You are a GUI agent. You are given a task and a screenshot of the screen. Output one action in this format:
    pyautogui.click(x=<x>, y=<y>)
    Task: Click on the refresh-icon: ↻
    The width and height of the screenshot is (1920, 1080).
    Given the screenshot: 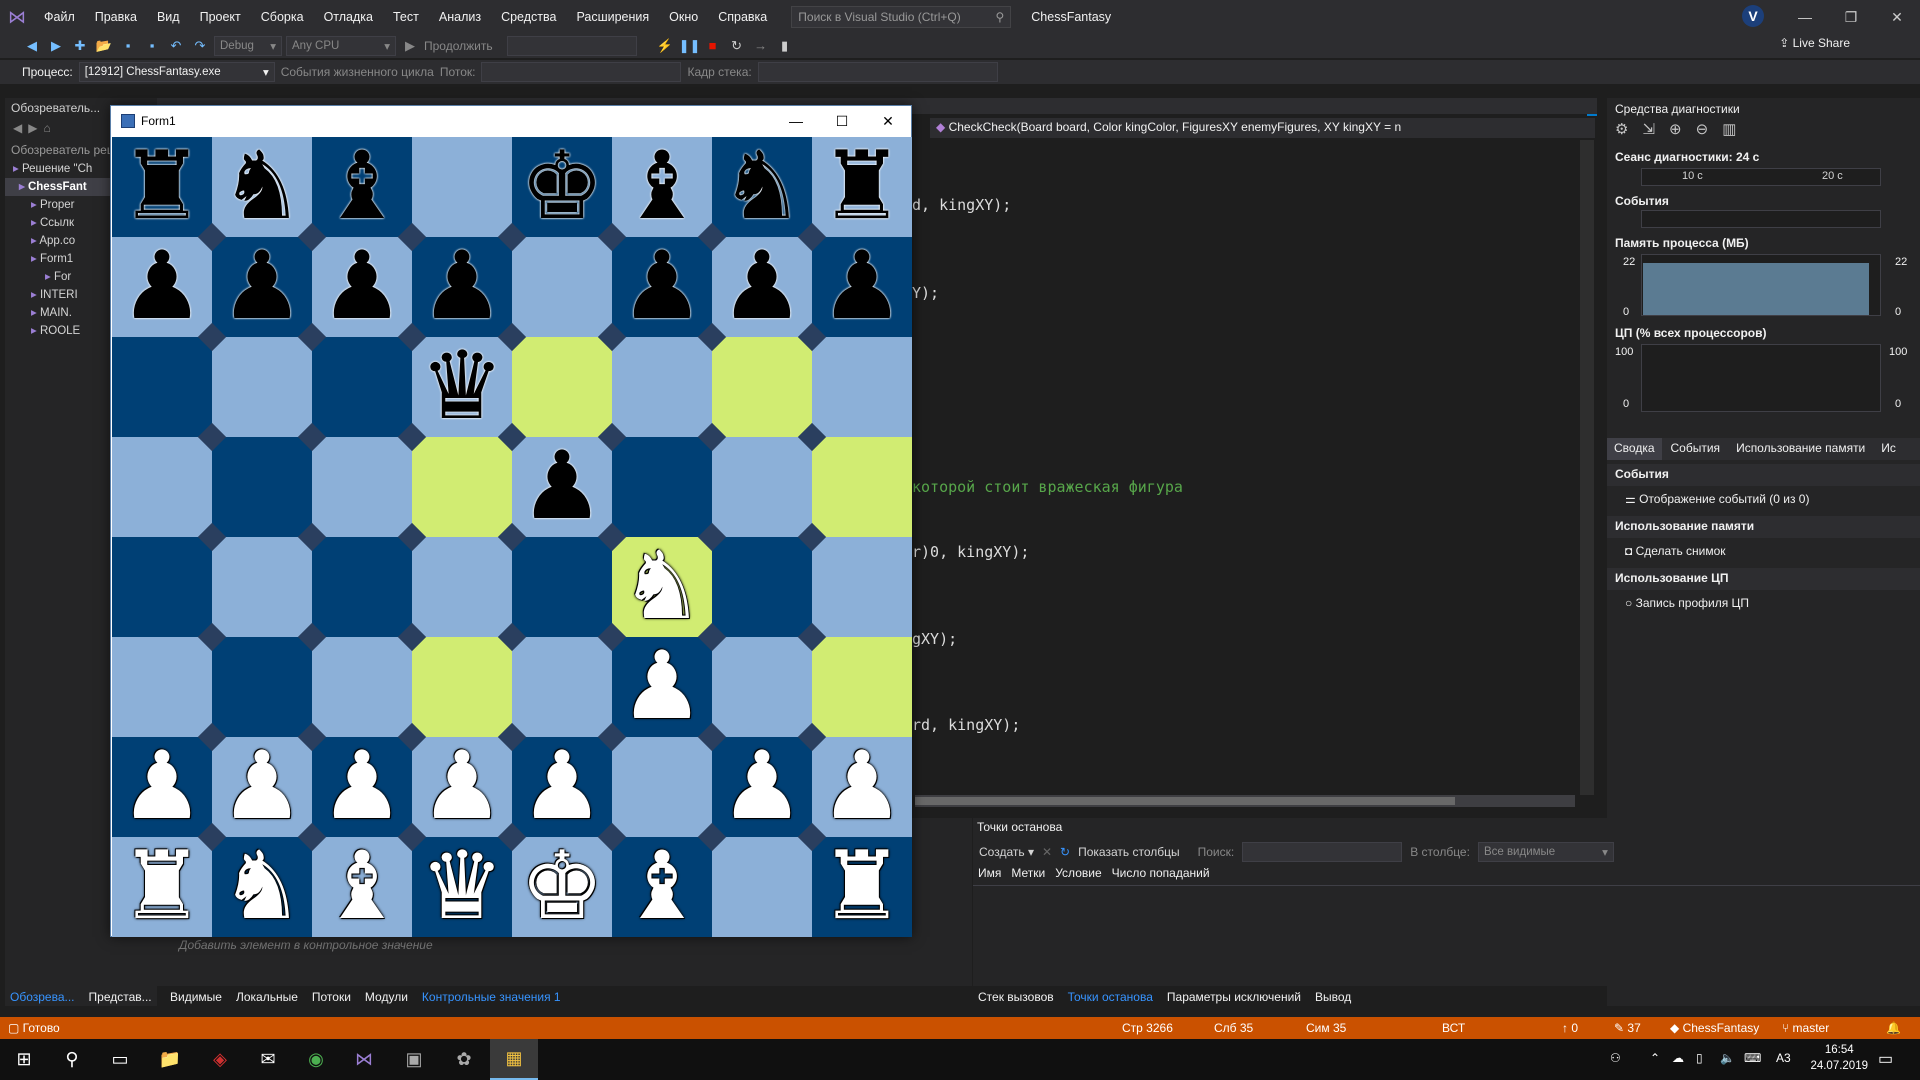 What is the action you would take?
    pyautogui.click(x=1065, y=852)
    